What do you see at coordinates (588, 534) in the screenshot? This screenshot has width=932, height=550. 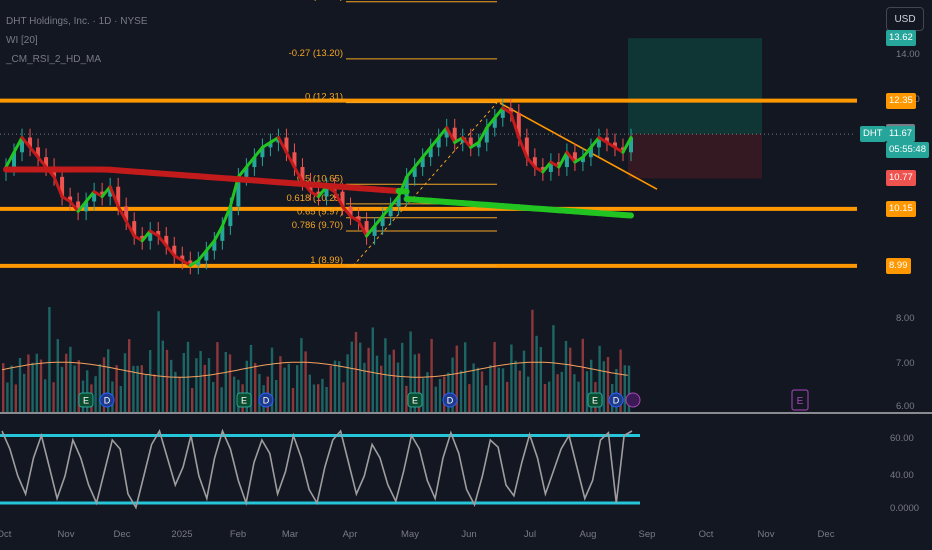 I see `x-tick-10: Aug` at bounding box center [588, 534].